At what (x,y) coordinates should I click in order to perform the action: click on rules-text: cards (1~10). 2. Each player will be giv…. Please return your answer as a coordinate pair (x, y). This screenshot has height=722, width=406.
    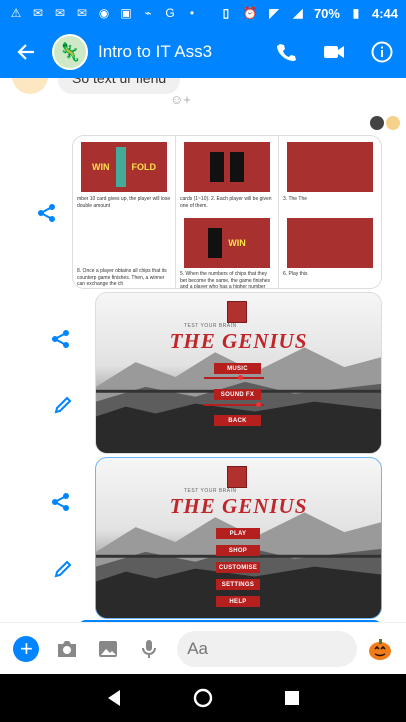
    Looking at the image, I should click on (226, 202).